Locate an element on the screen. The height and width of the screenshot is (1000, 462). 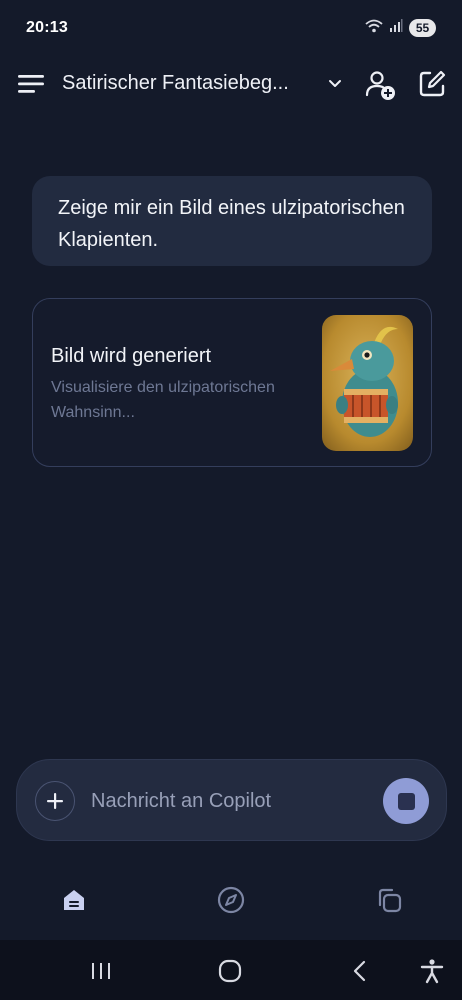
system-nav-bar is located at coordinates (231, 970).